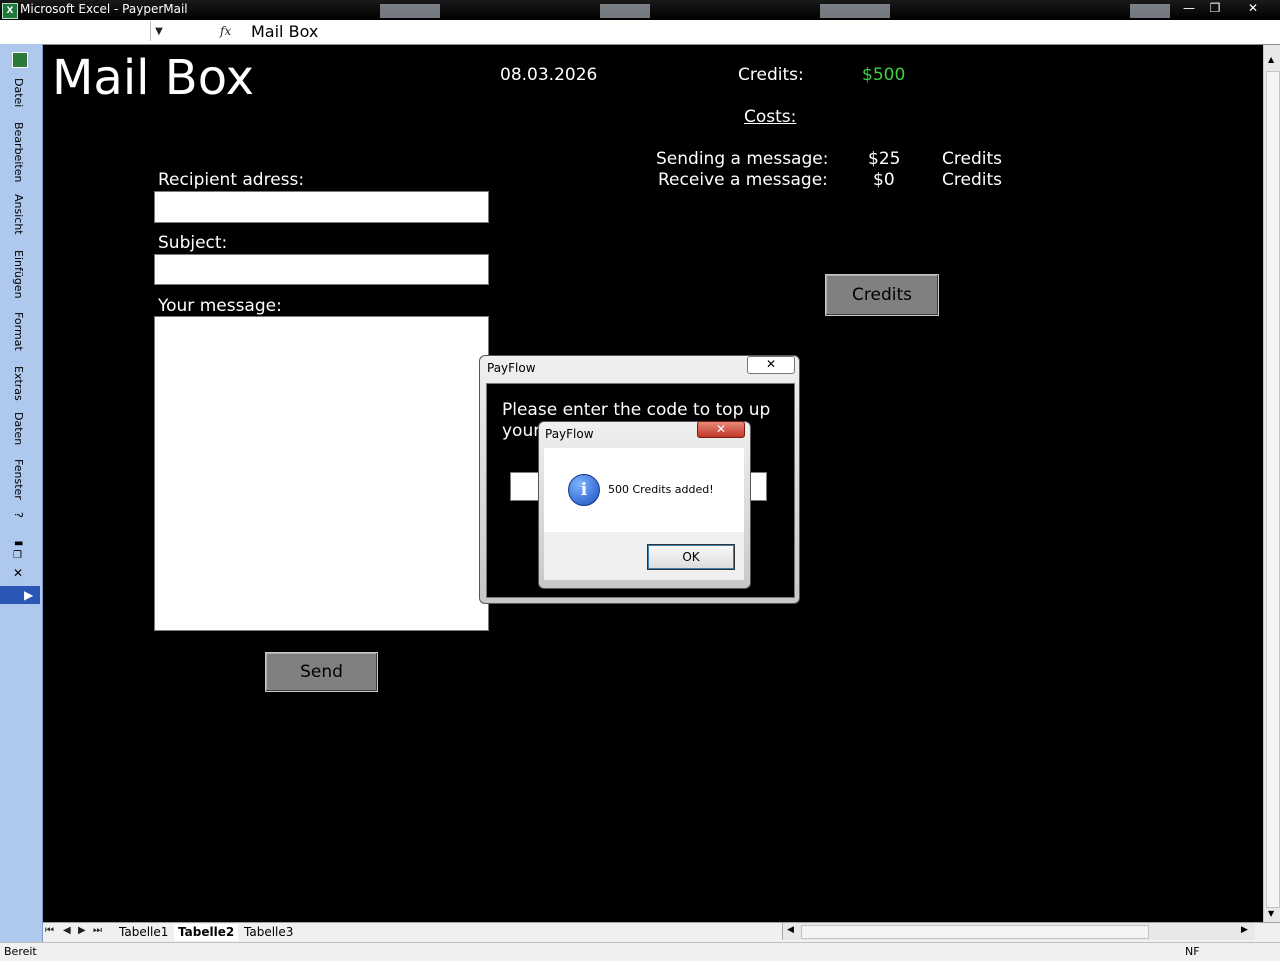 Image resolution: width=1280 pixels, height=961 pixels. I want to click on cost-receive-amount: $0, so click(884, 180).